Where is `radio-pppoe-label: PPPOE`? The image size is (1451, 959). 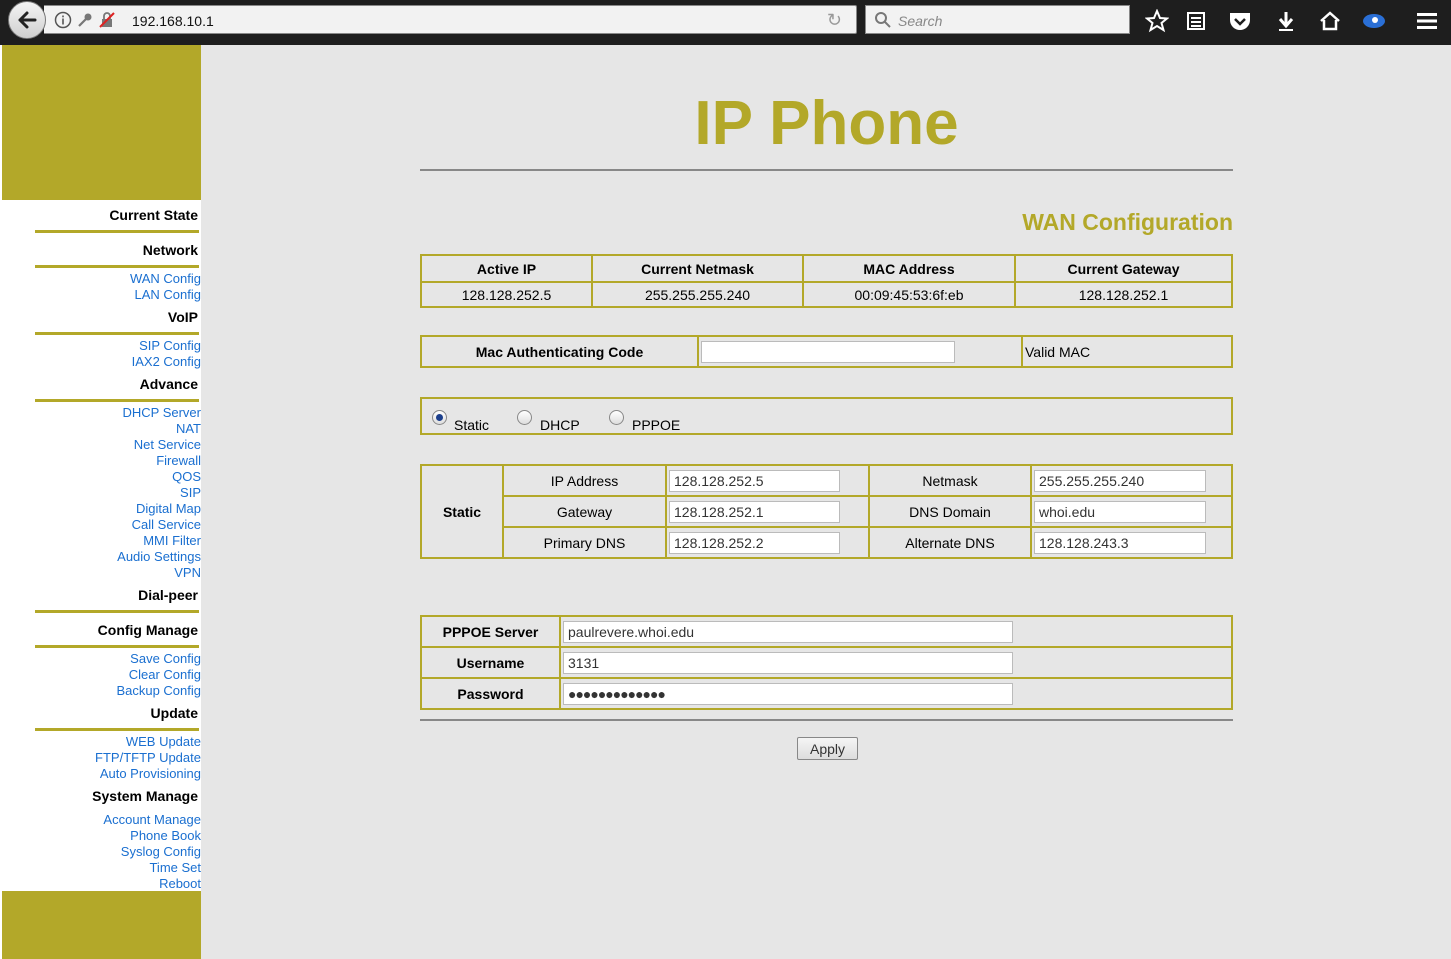 radio-pppoe-label: PPPOE is located at coordinates (656, 425).